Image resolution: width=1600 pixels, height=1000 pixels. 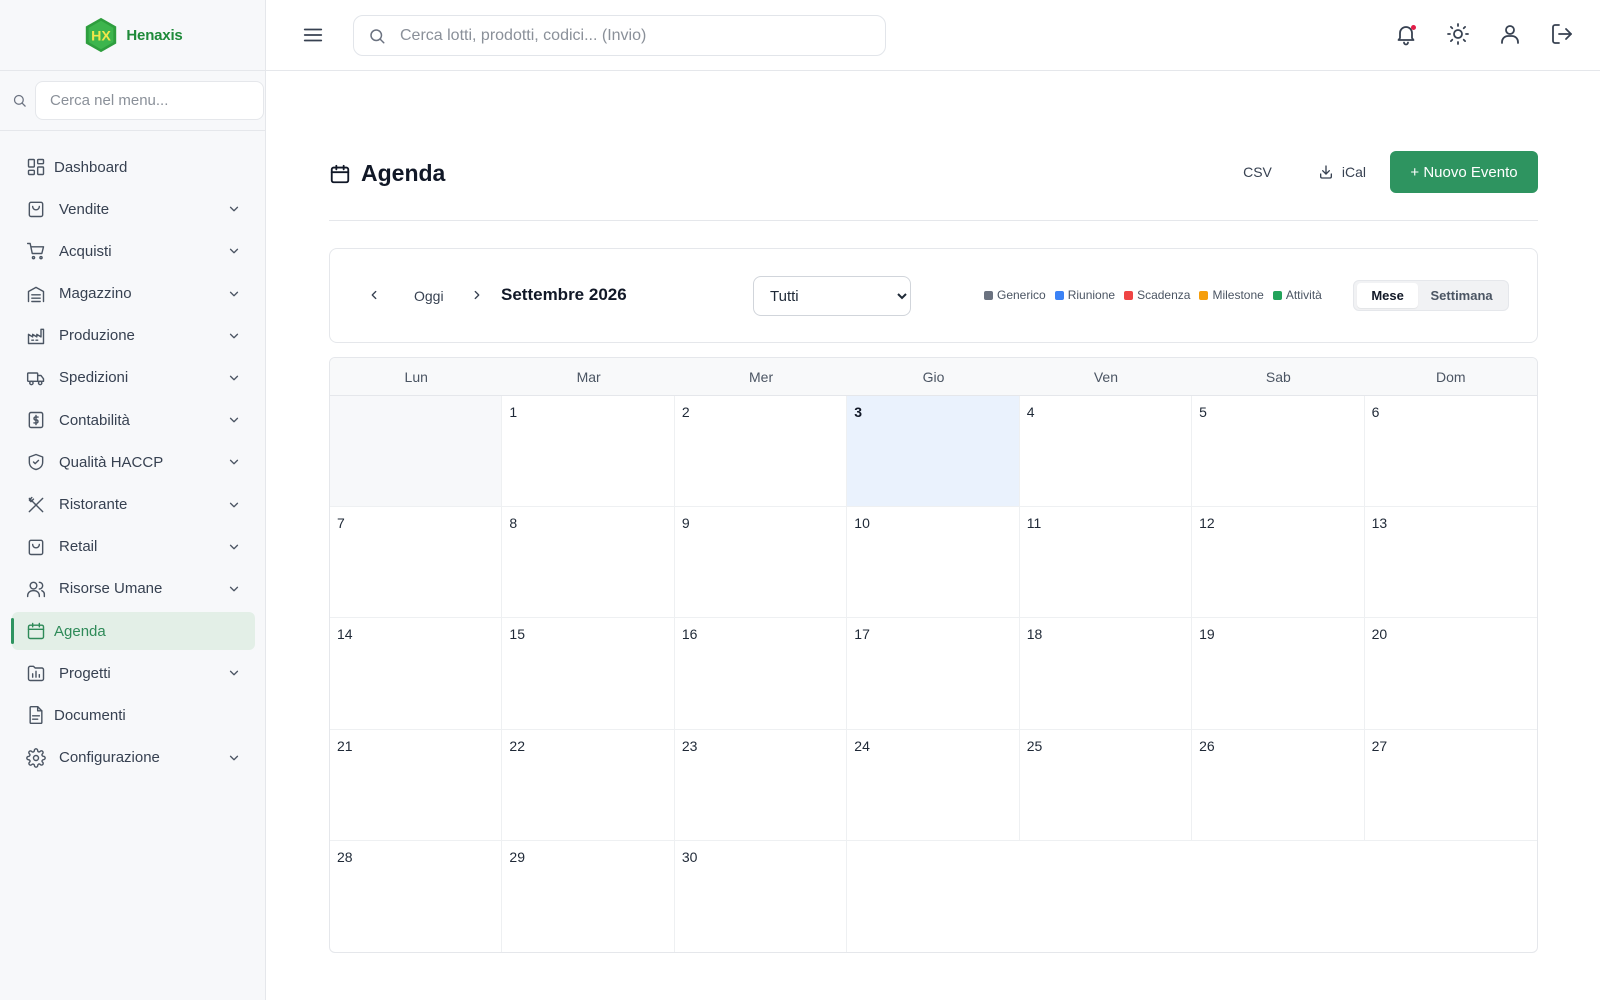 What do you see at coordinates (642, 35) in the screenshot?
I see `global-search-input` at bounding box center [642, 35].